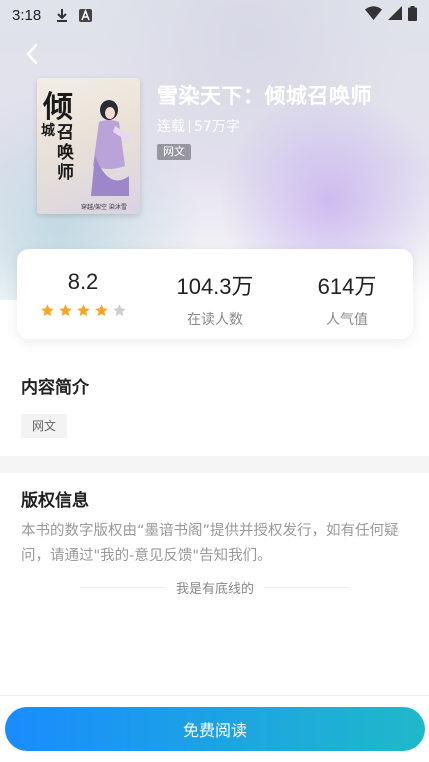 The image size is (429, 762). I want to click on intro-tag: 网文, so click(44, 426).